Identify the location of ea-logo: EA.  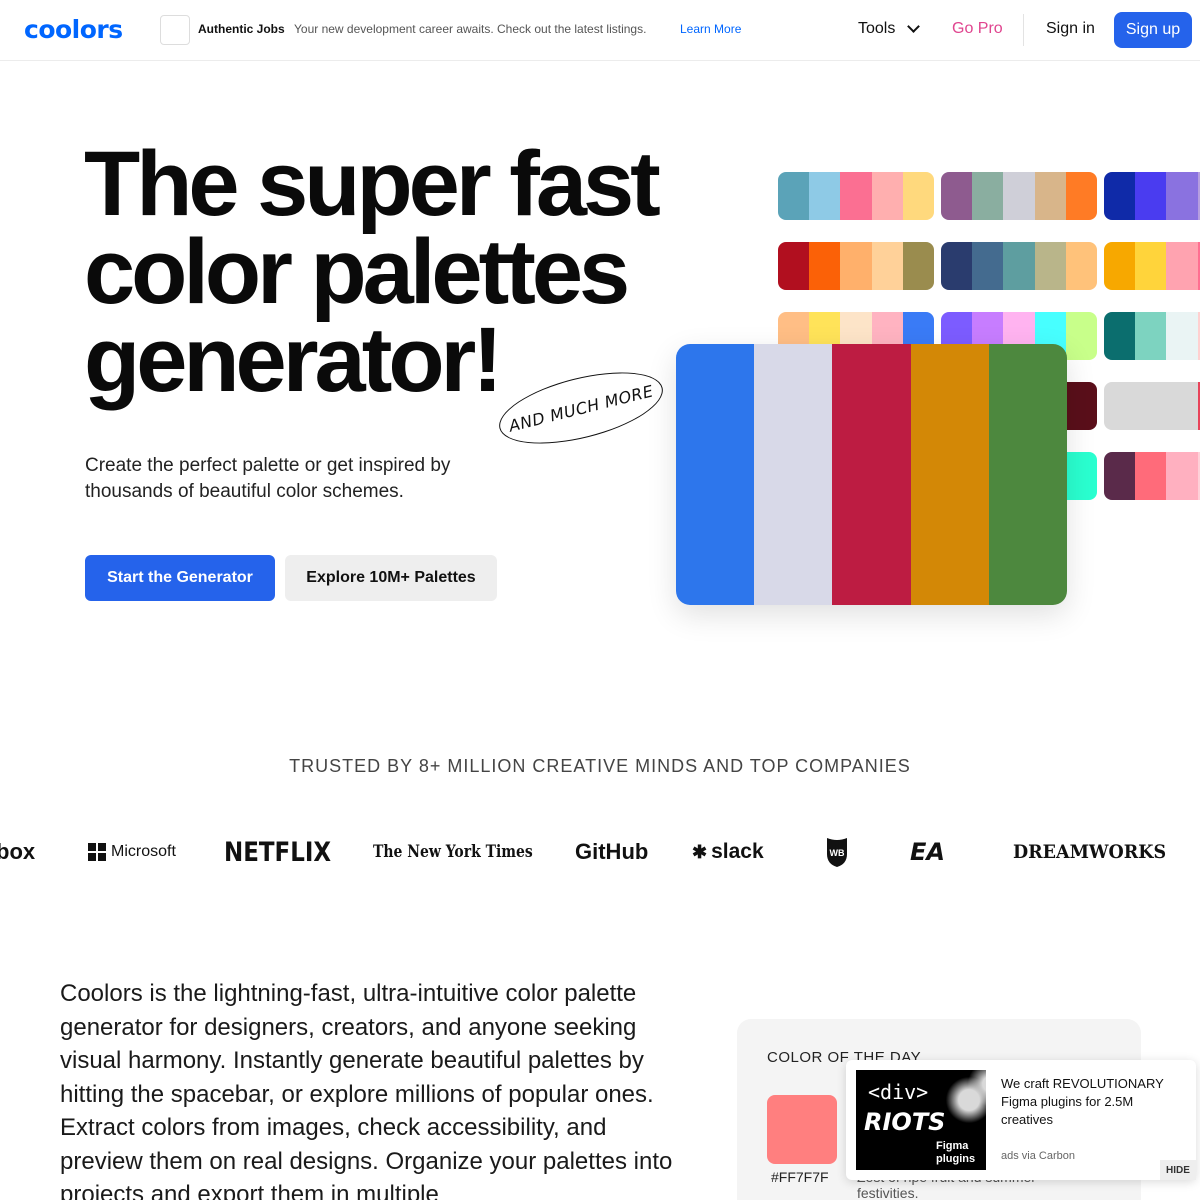
(927, 852).